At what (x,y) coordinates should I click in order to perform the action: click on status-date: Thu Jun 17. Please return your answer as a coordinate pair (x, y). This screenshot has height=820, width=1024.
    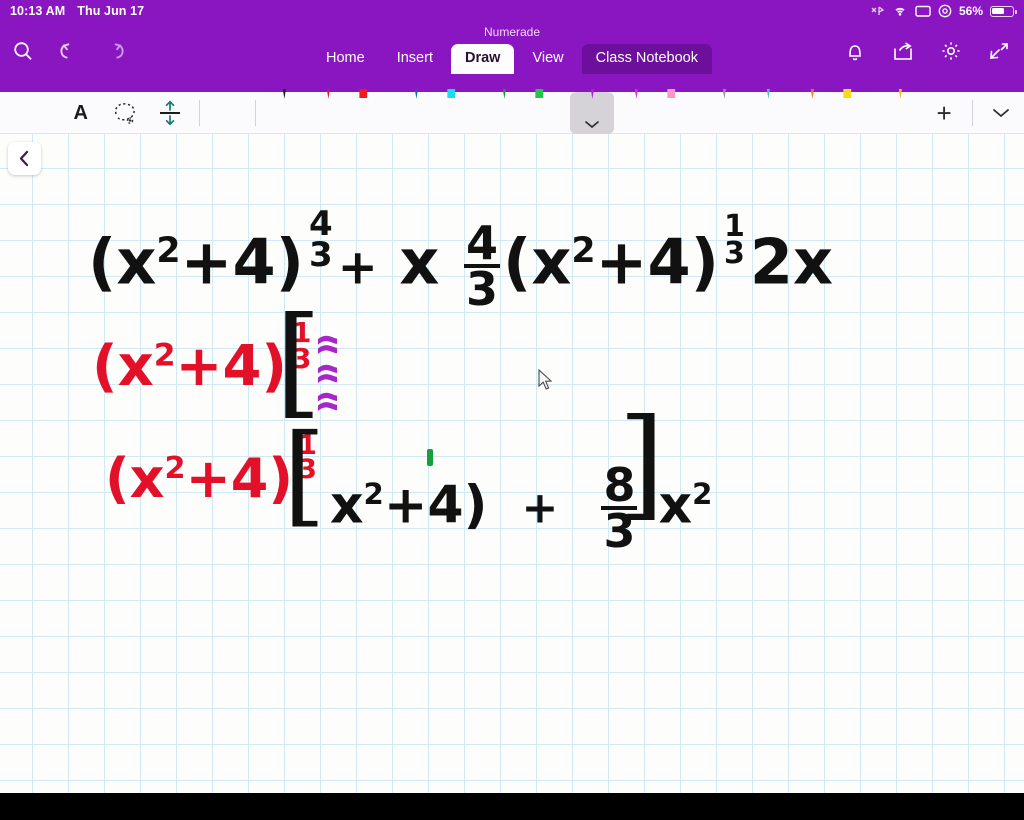
    Looking at the image, I should click on (111, 11).